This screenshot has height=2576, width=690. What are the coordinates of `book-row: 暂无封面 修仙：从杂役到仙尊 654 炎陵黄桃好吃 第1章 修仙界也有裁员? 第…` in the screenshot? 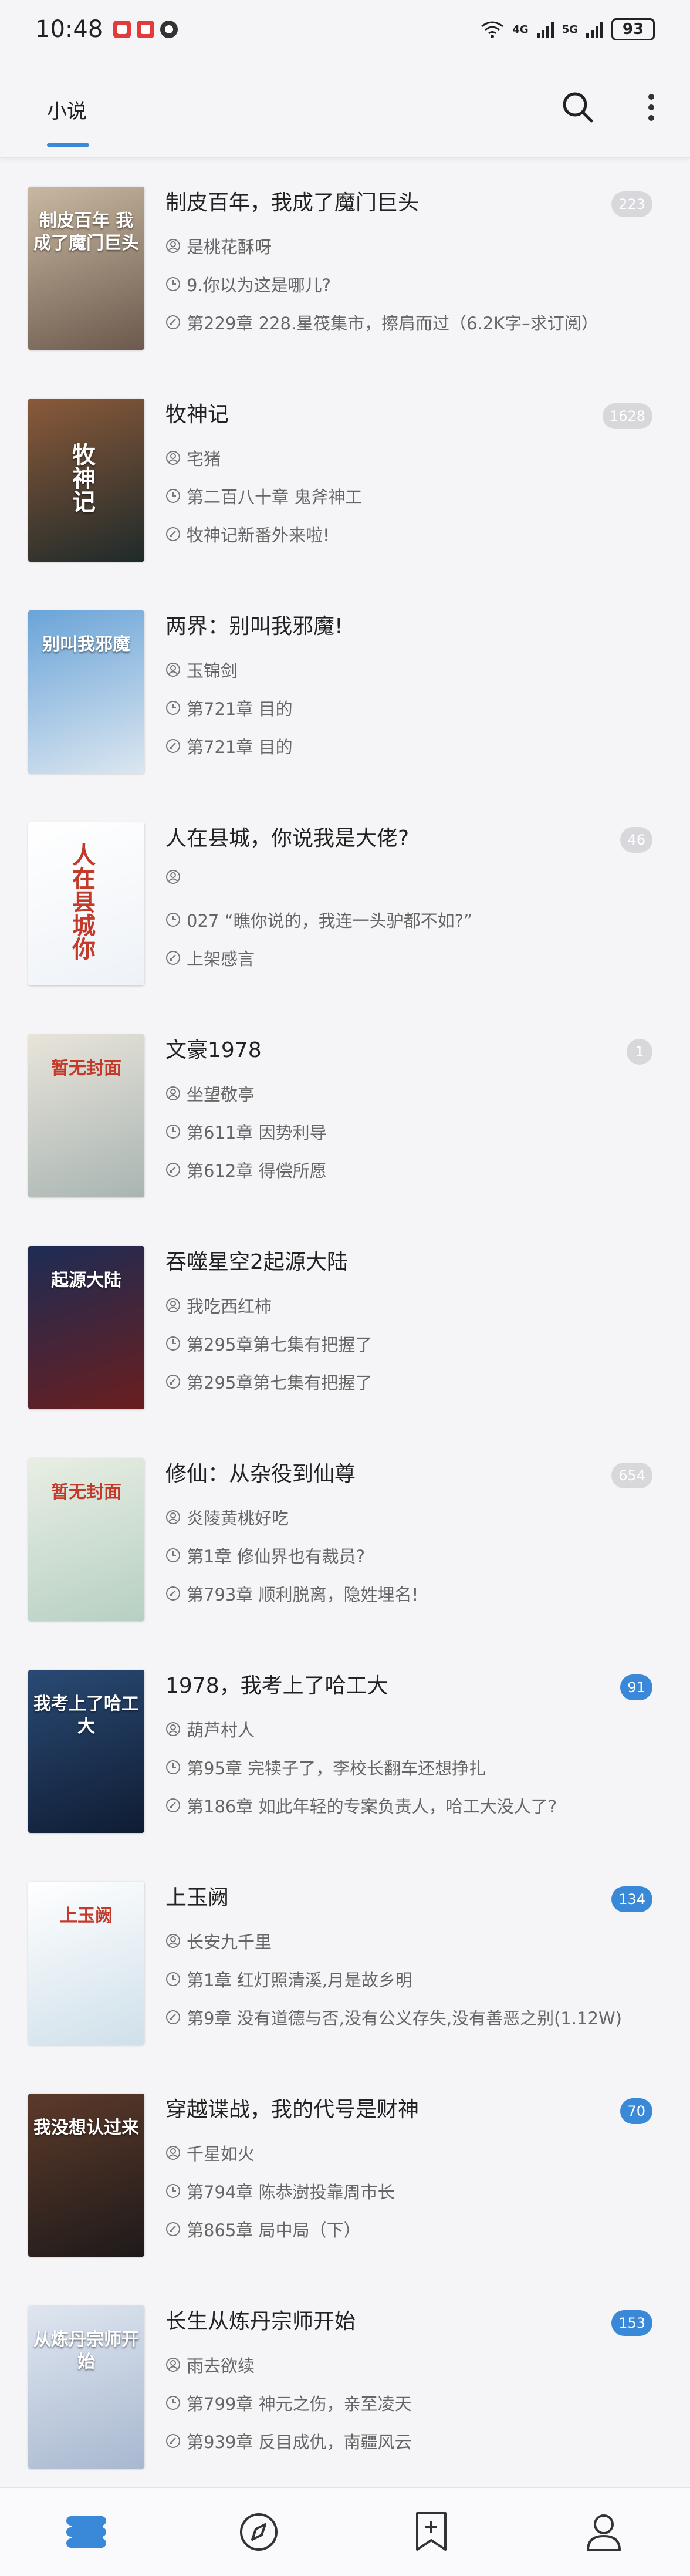 It's located at (345, 1553).